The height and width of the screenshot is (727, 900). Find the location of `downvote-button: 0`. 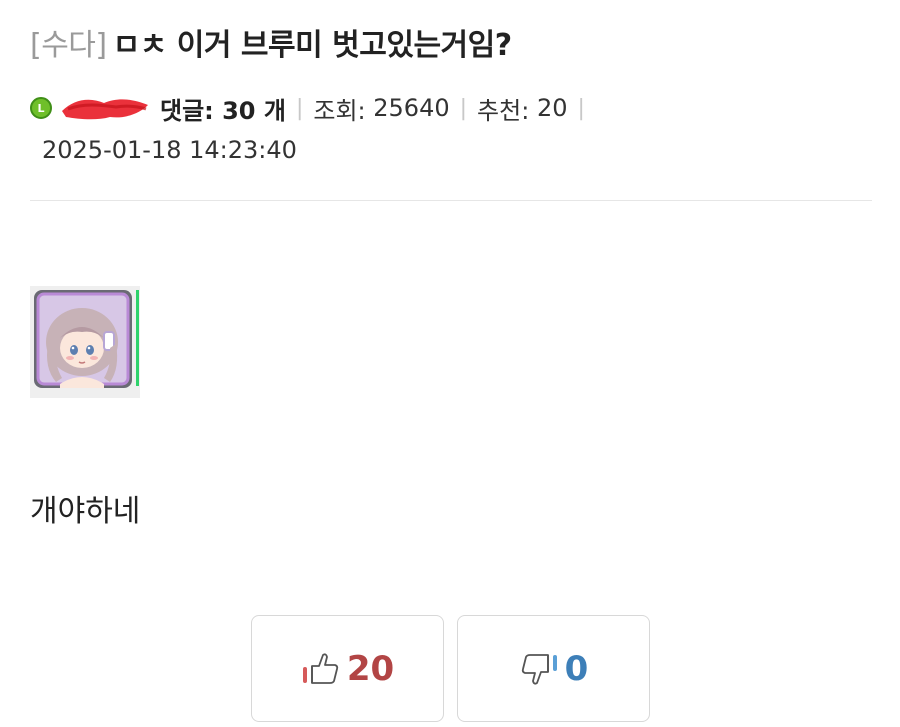

downvote-button: 0 is located at coordinates (553, 668).